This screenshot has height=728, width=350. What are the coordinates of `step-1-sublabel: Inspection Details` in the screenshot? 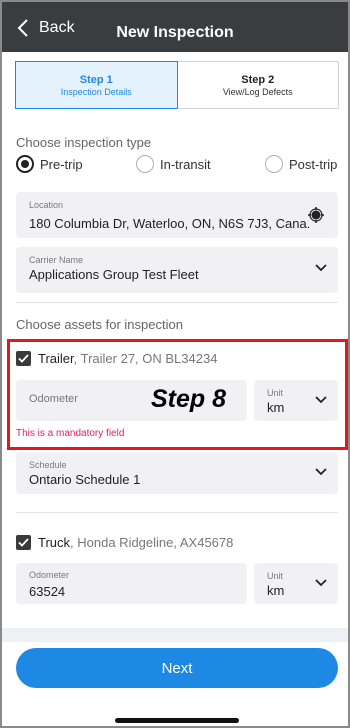 It's located at (96, 91).